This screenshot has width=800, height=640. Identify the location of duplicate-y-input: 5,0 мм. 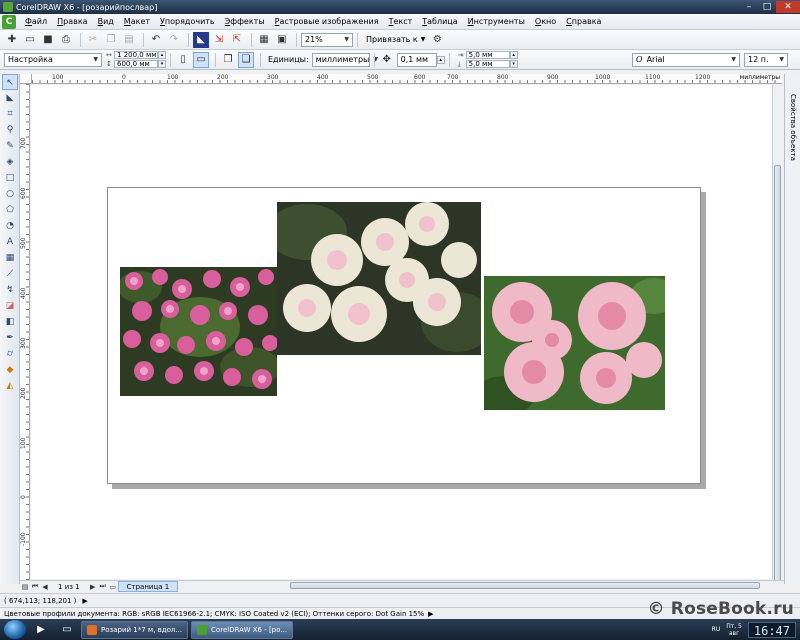
(487, 64).